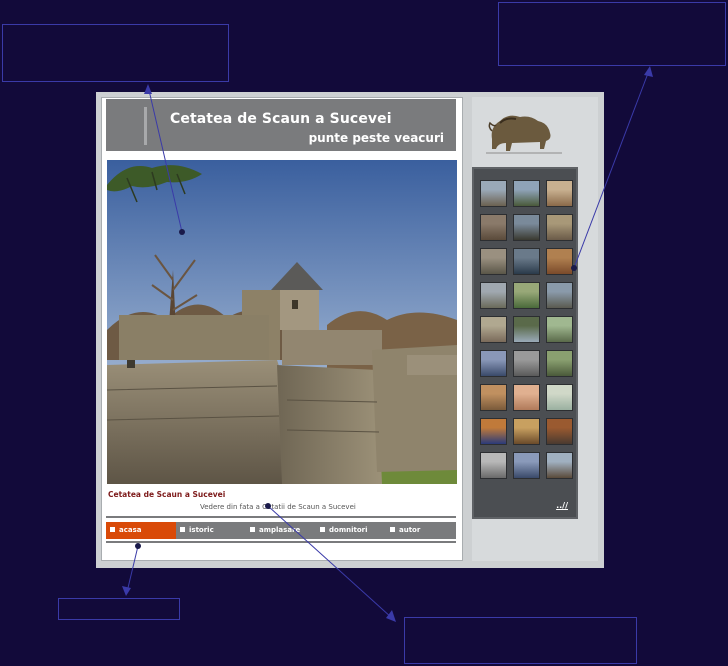 The image size is (728, 666). What do you see at coordinates (520, 640) in the screenshot?
I see `annotation-box-caption` at bounding box center [520, 640].